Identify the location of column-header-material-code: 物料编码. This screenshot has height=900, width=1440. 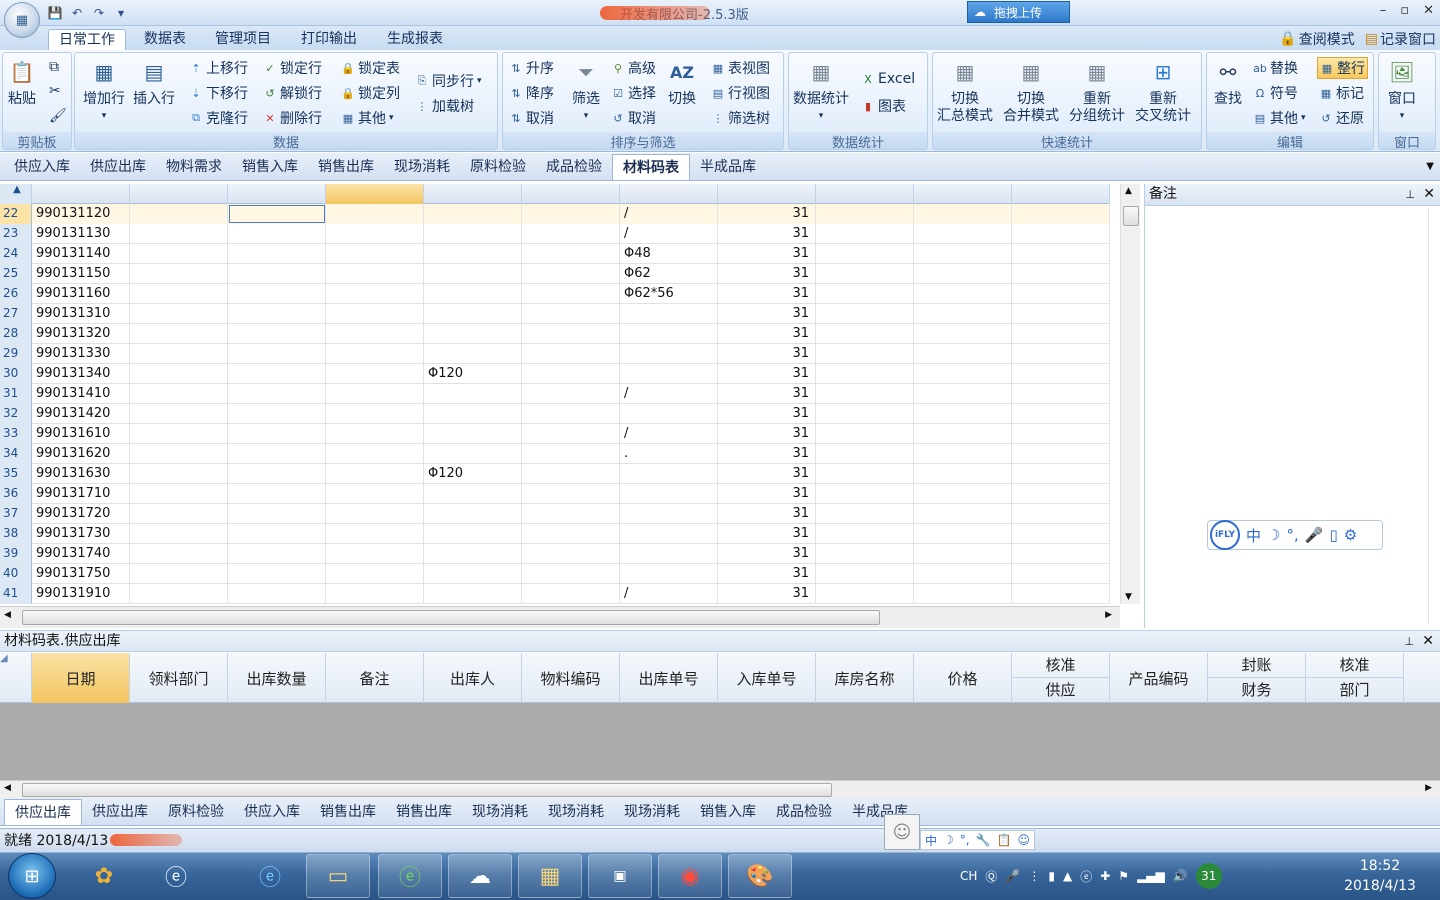
(571, 678).